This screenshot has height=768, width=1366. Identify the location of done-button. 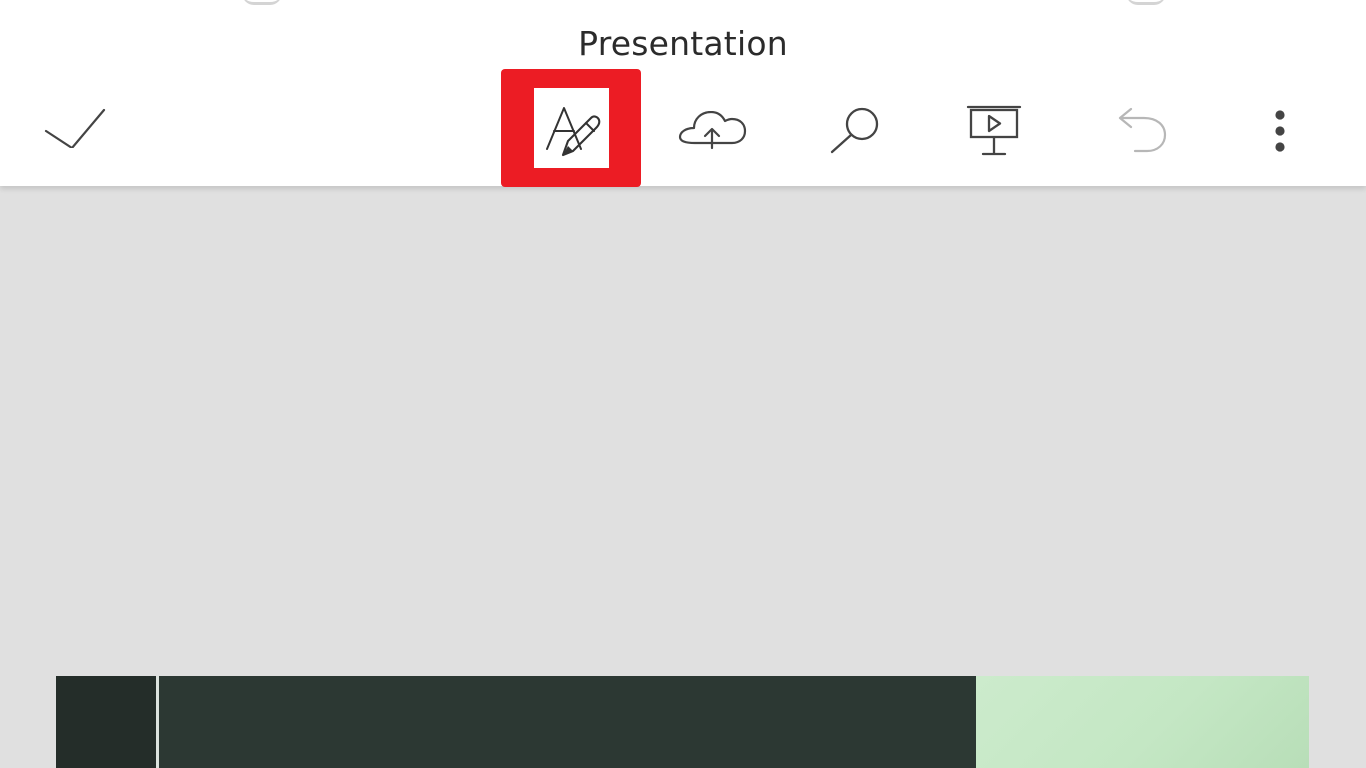
(75, 128).